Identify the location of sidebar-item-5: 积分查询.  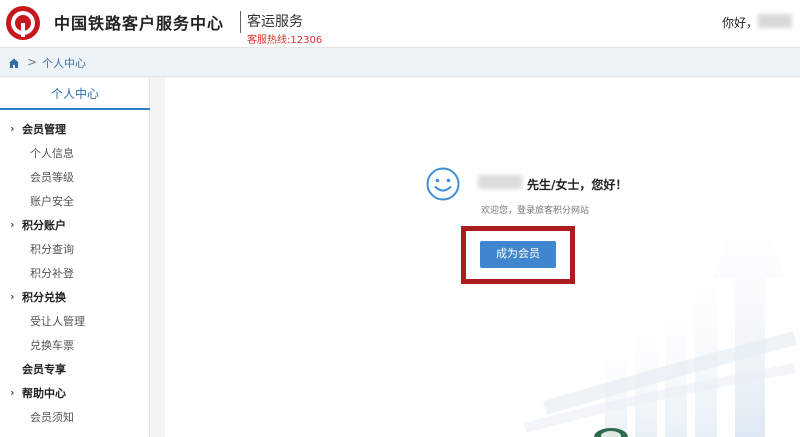
(75, 250).